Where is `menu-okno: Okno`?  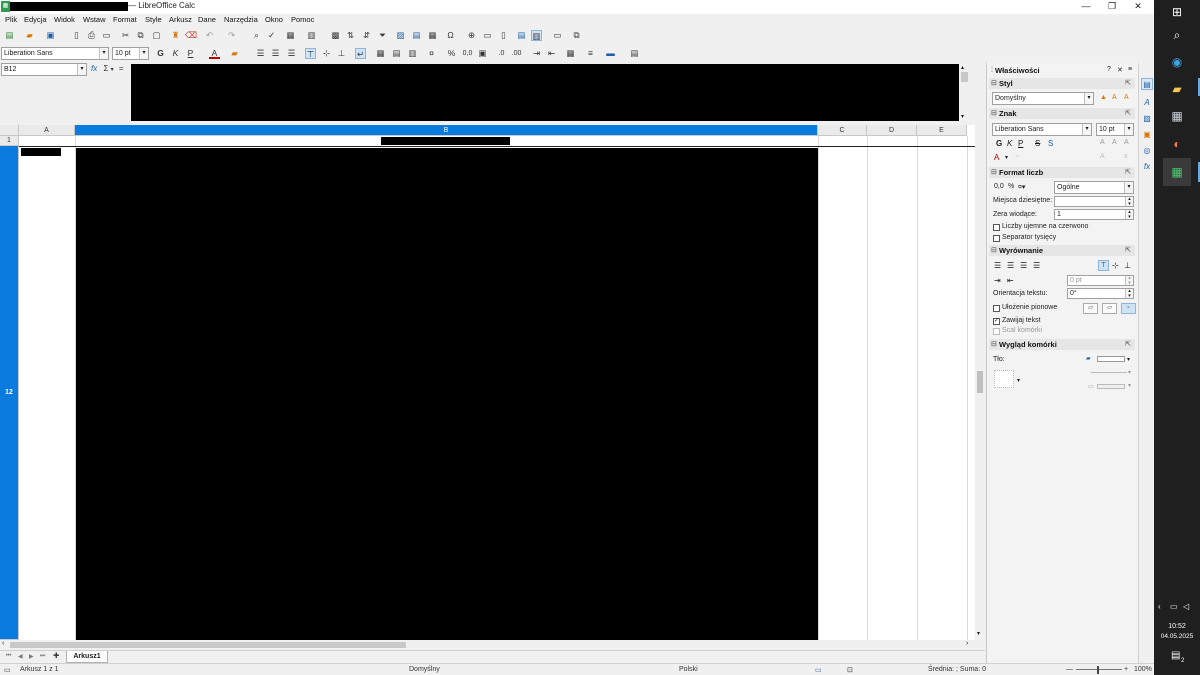
menu-okno: Okno is located at coordinates (274, 19).